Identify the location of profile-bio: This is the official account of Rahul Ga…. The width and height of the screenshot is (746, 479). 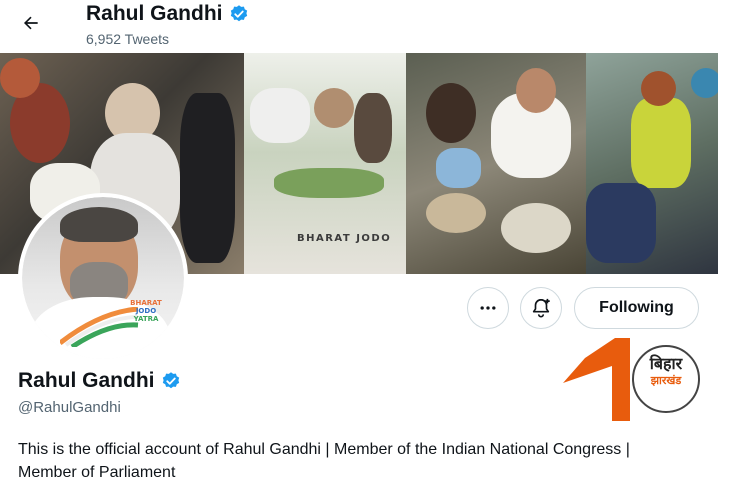
(324, 460).